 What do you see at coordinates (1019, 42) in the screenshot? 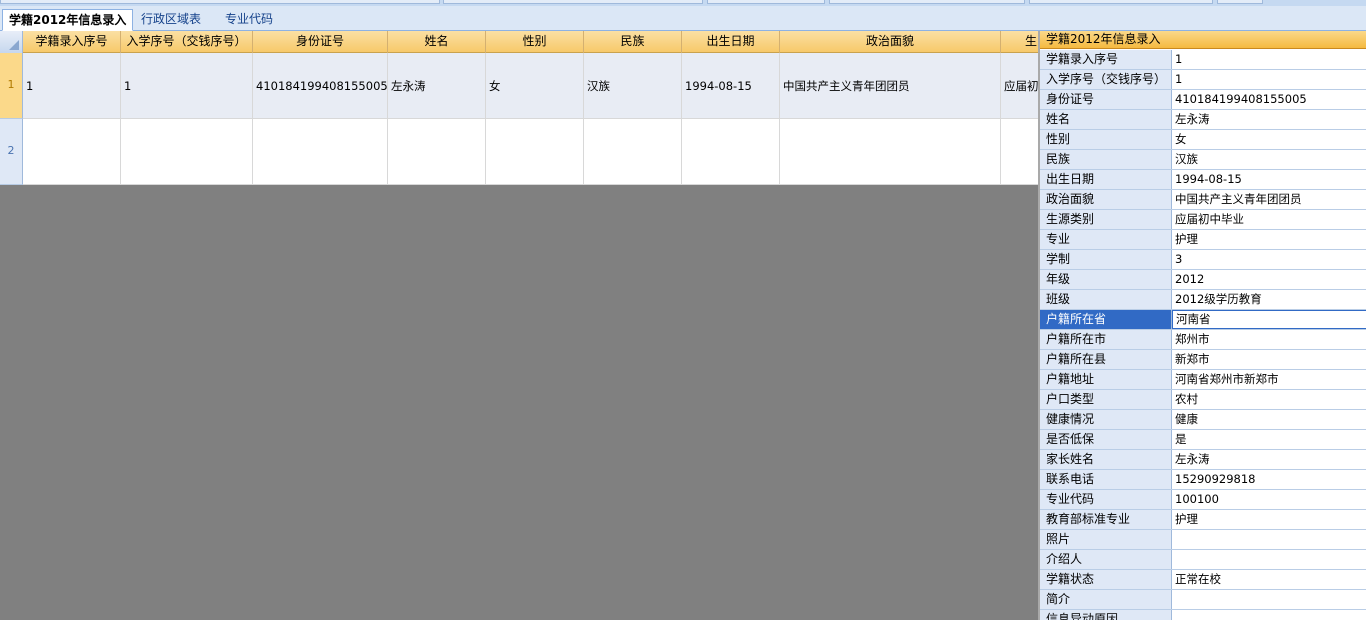
I see `column-header: 生` at bounding box center [1019, 42].